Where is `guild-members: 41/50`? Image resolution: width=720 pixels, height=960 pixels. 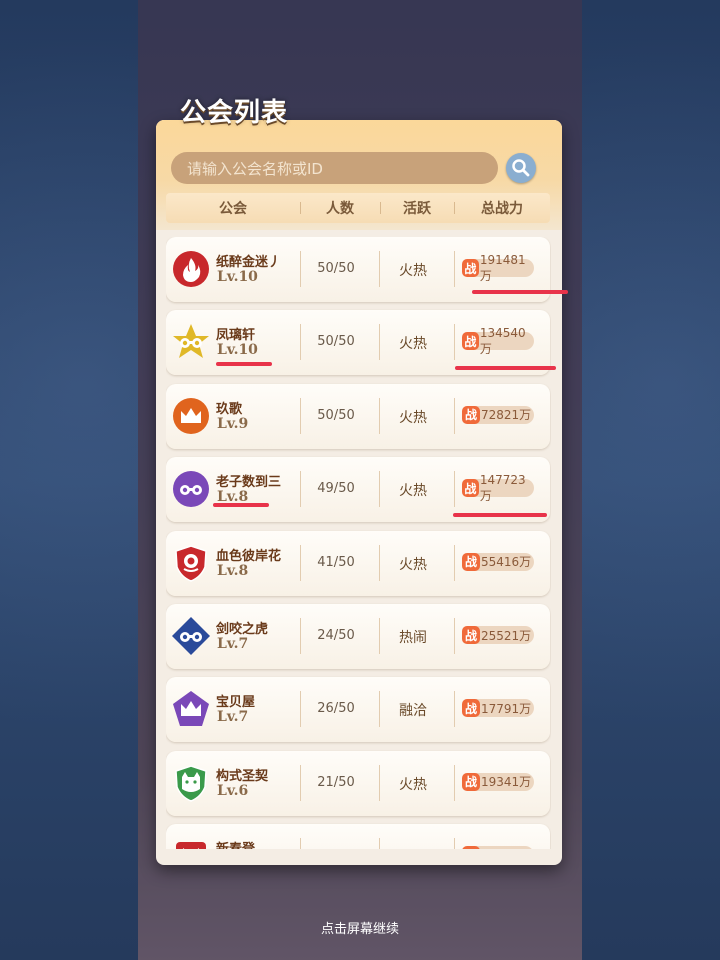
guild-members: 41/50 is located at coordinates (336, 562).